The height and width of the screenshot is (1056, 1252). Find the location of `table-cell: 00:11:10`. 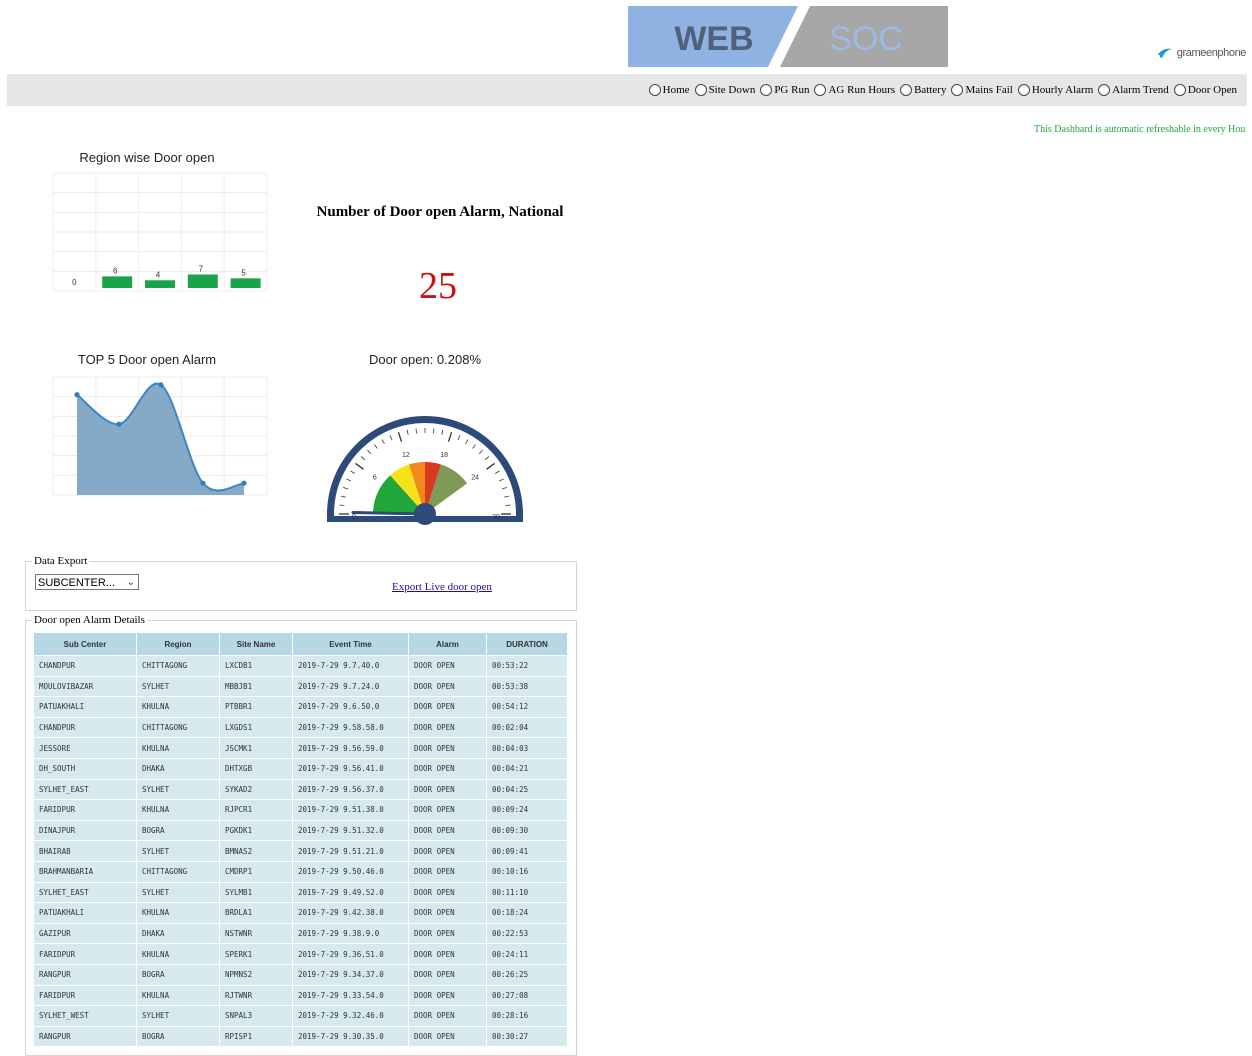

table-cell: 00:11:10 is located at coordinates (527, 892).